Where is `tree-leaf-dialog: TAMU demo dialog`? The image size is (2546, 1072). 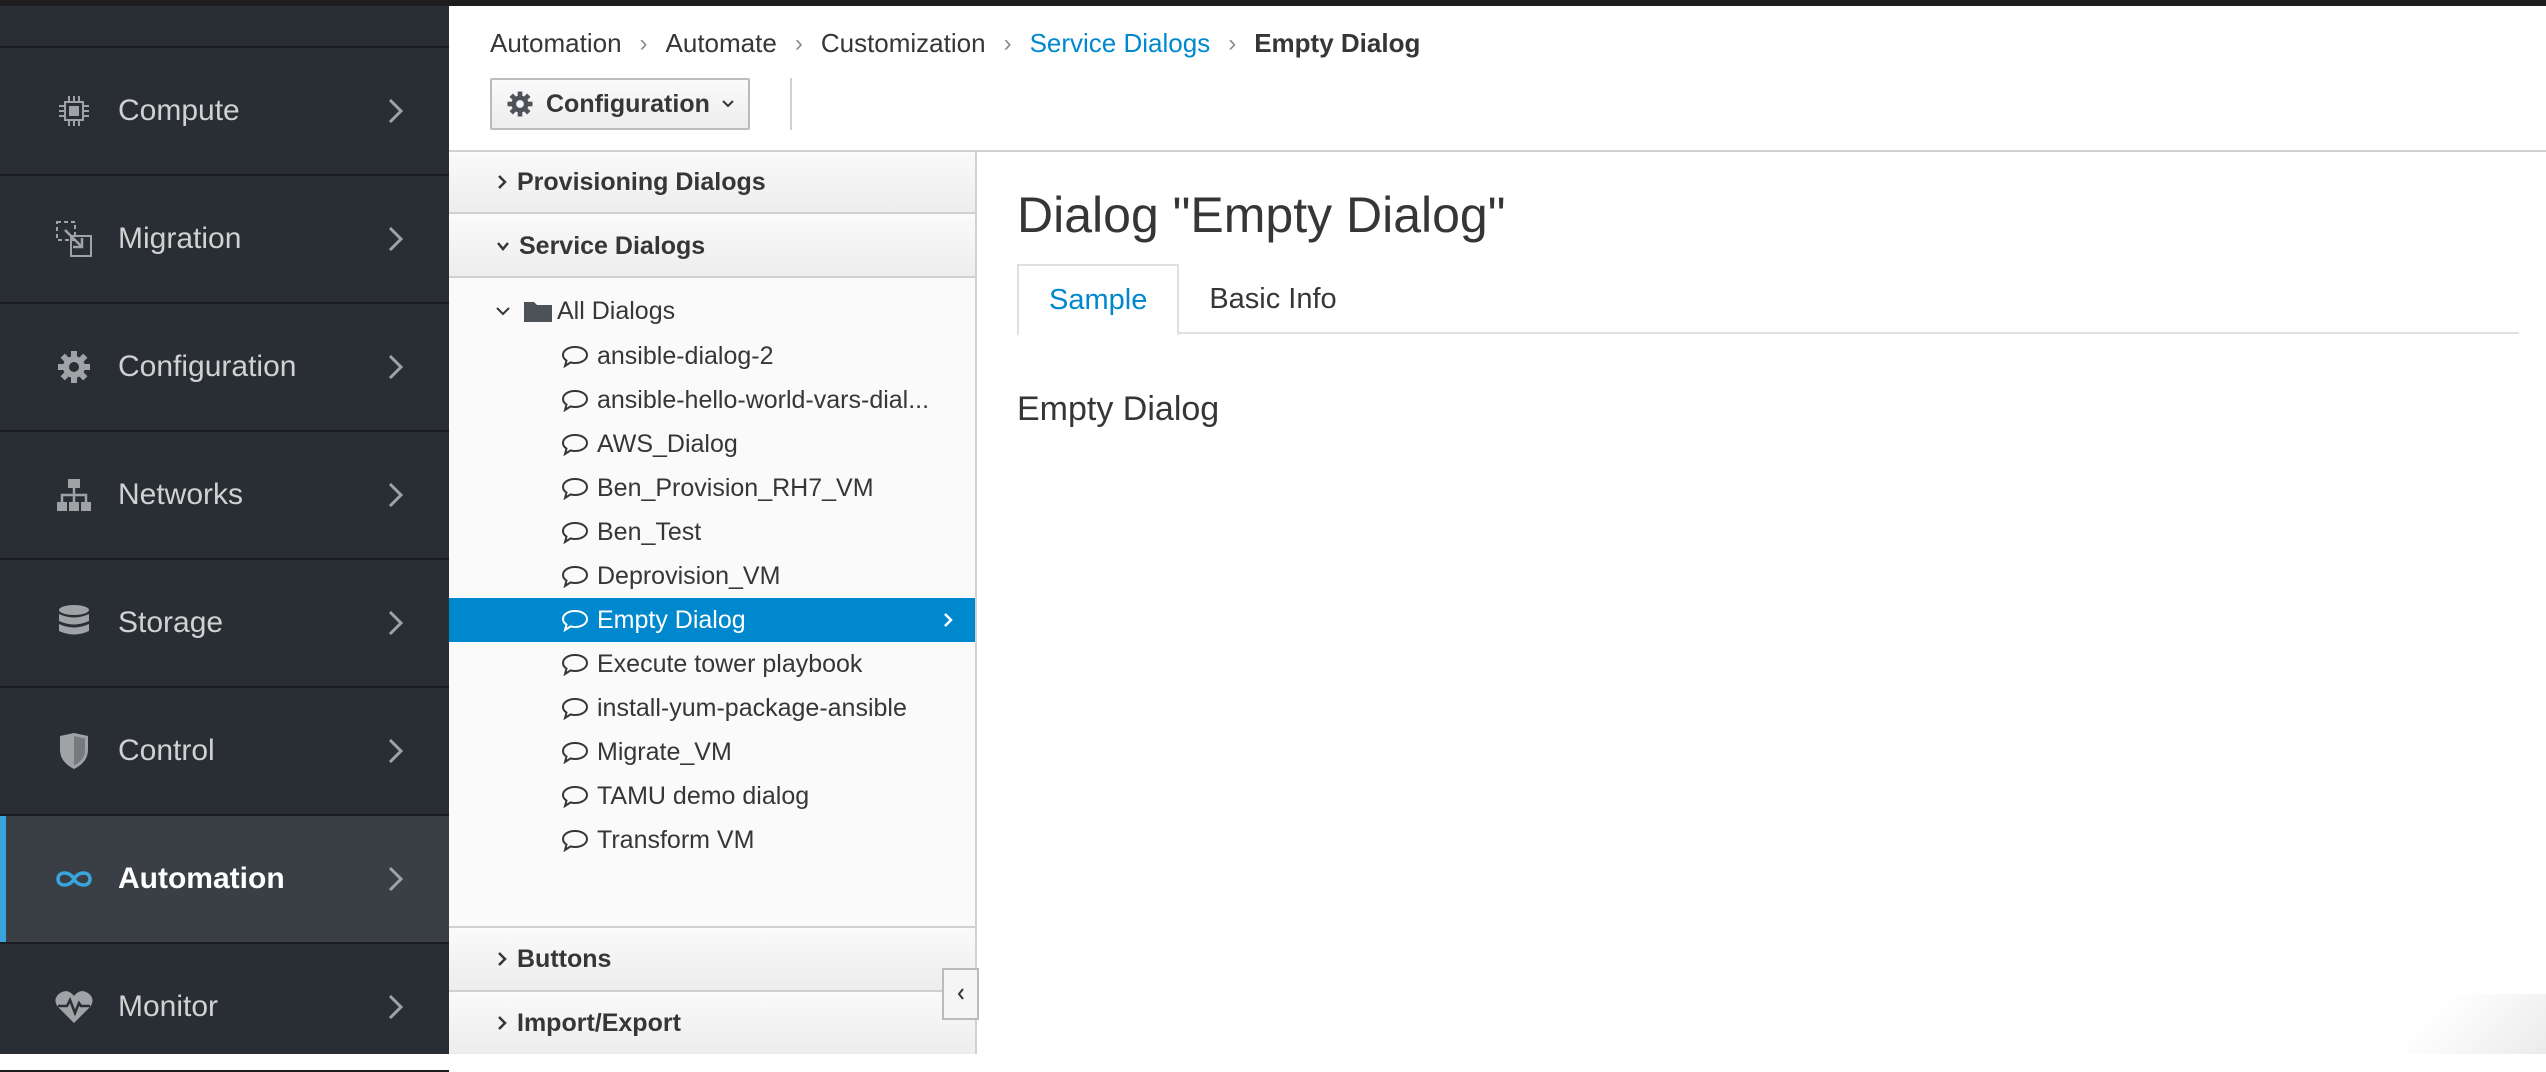
tree-leaf-dialog: TAMU demo dialog is located at coordinates (712, 796).